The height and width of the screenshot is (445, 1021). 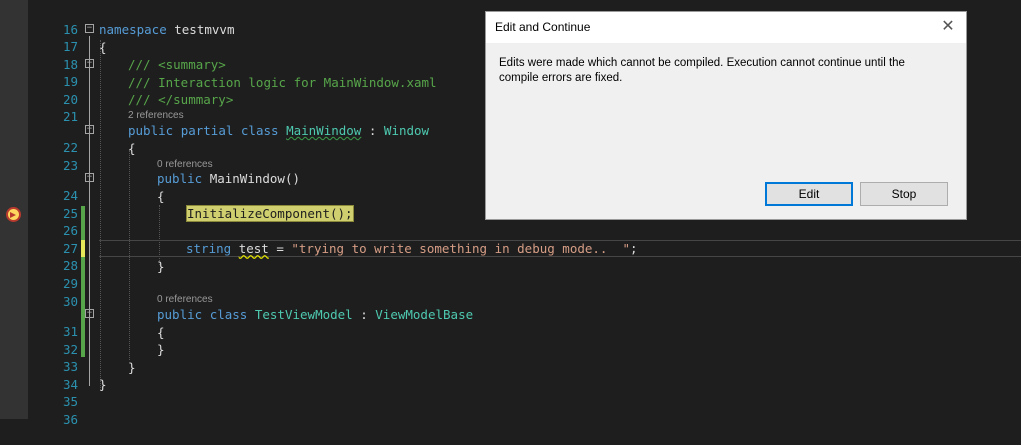 I want to click on equals: =, so click(x=280, y=248).